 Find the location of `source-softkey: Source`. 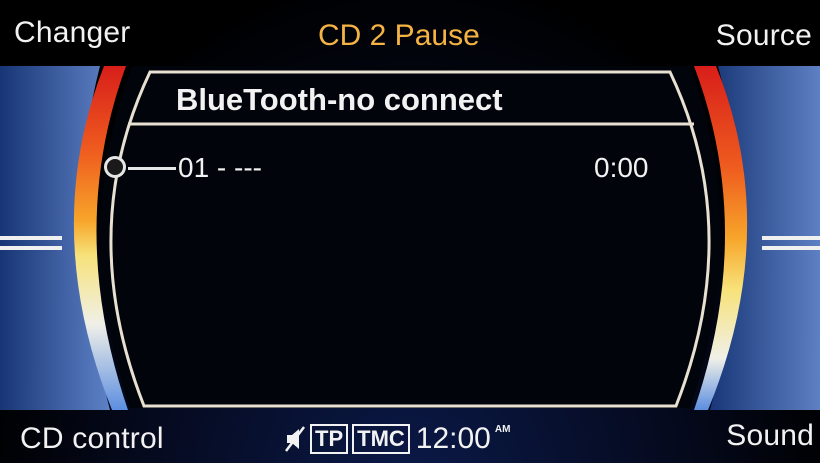

source-softkey: Source is located at coordinates (764, 36).